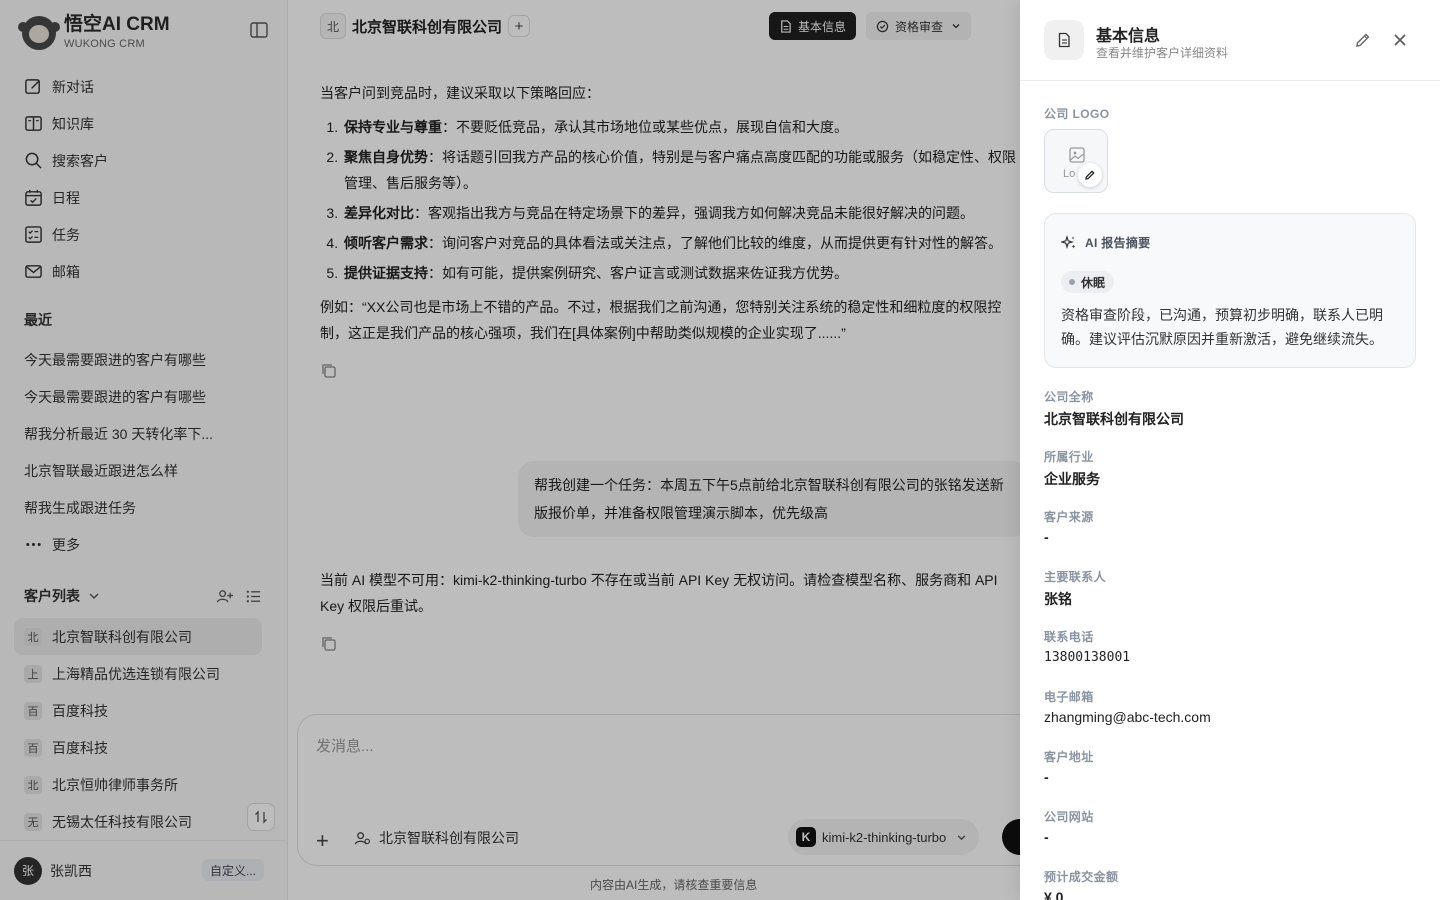 This screenshot has width=1440, height=900. Describe the element at coordinates (1069, 637) in the screenshot. I see `field-label: 联系电话` at that location.